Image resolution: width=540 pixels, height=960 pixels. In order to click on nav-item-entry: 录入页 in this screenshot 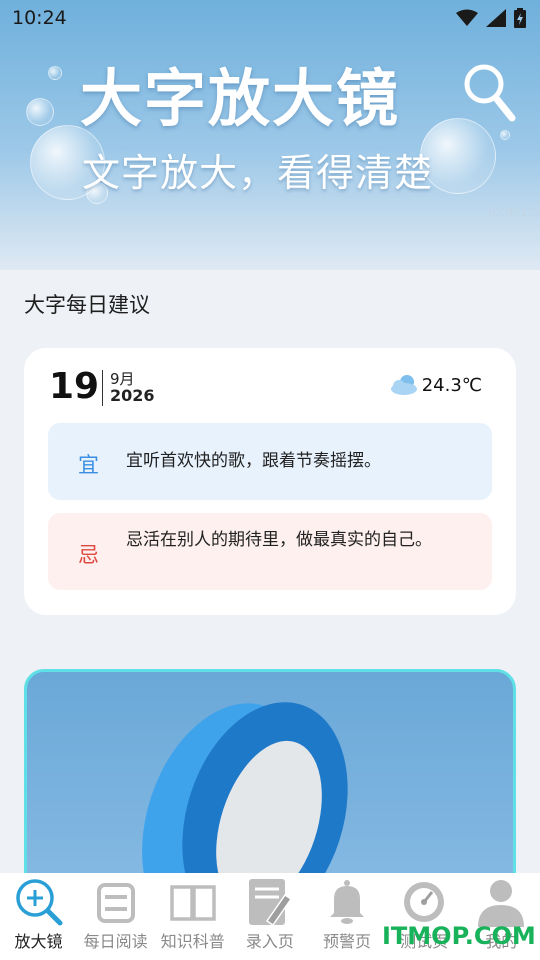, I will do `click(269, 916)`.